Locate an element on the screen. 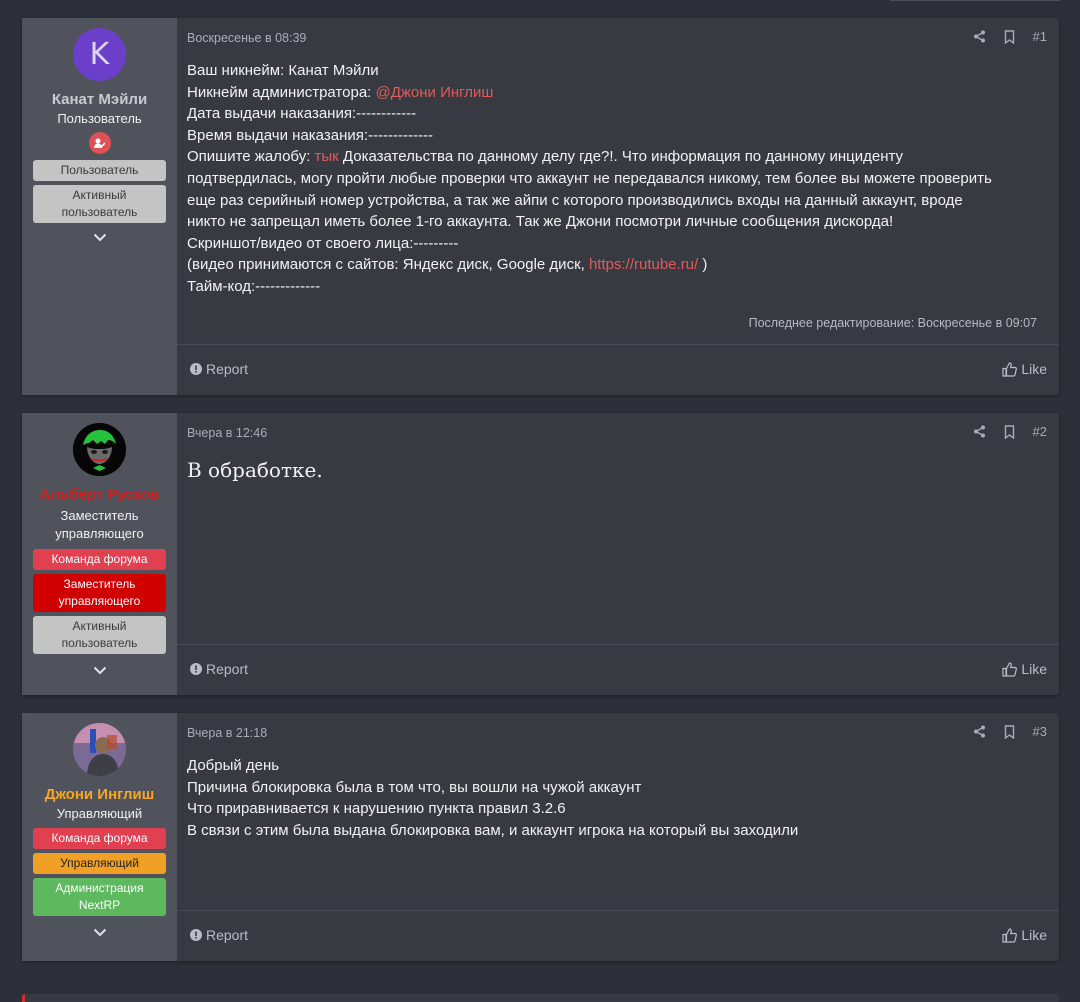 This screenshot has height=1002, width=1080. content-line: В обработке. is located at coordinates (255, 470).